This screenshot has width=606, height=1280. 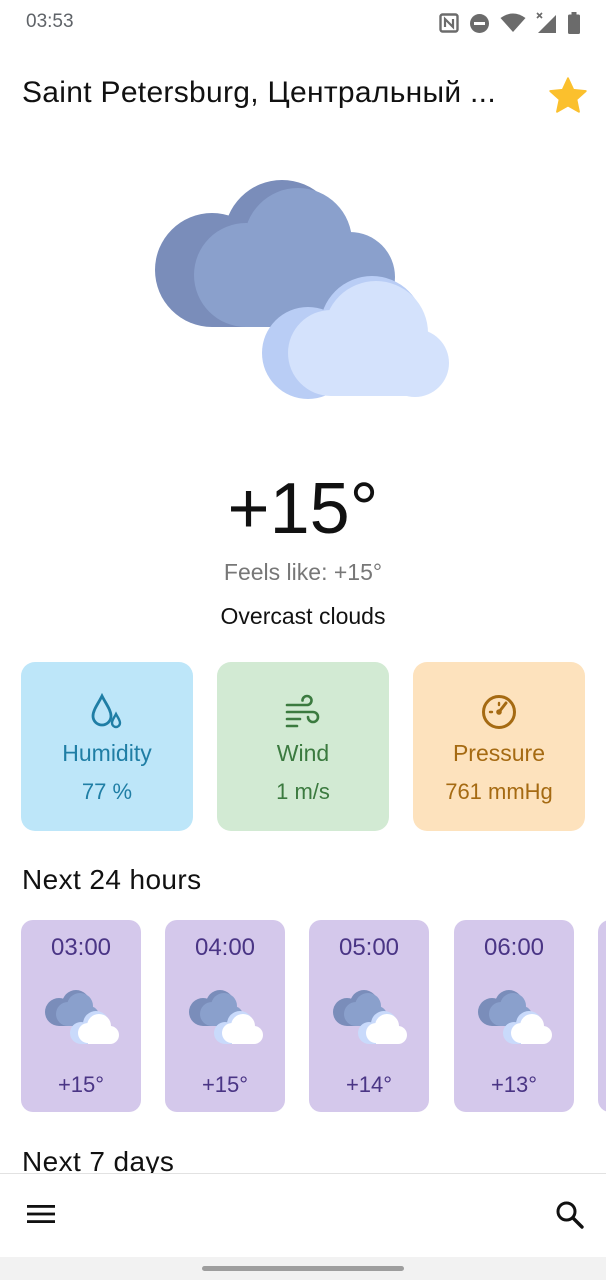 What do you see at coordinates (499, 753) in the screenshot?
I see `pressure-label: Pressure` at bounding box center [499, 753].